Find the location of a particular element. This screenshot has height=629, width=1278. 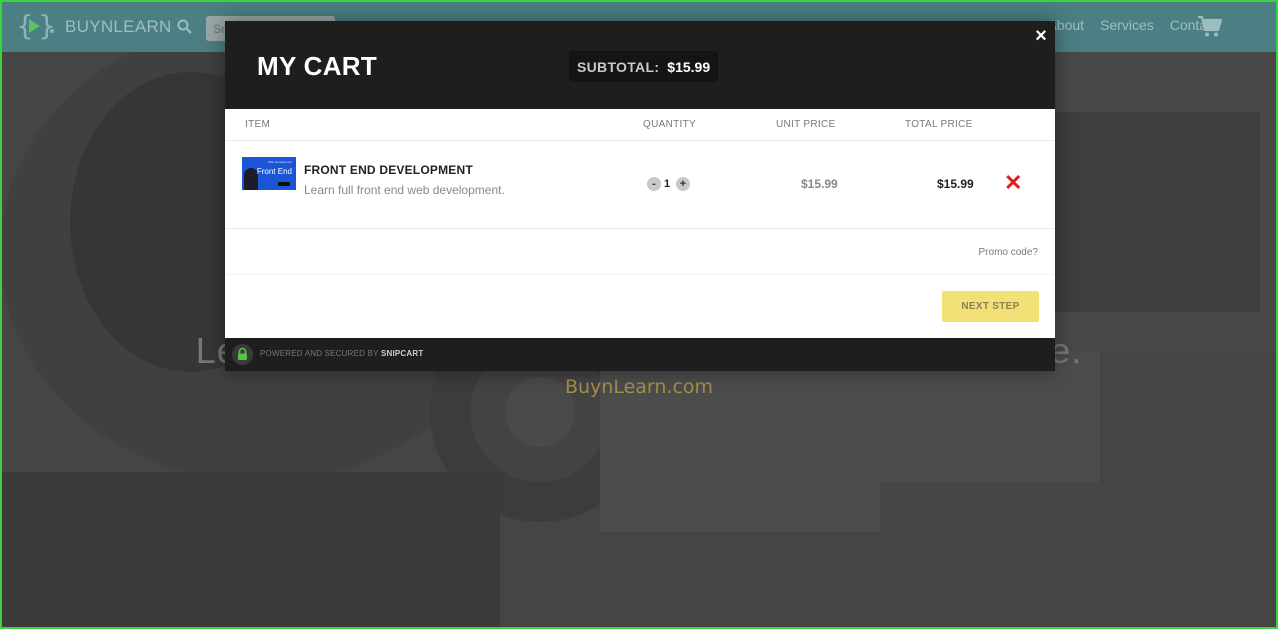

column-header-item: ITEM is located at coordinates (258, 124).